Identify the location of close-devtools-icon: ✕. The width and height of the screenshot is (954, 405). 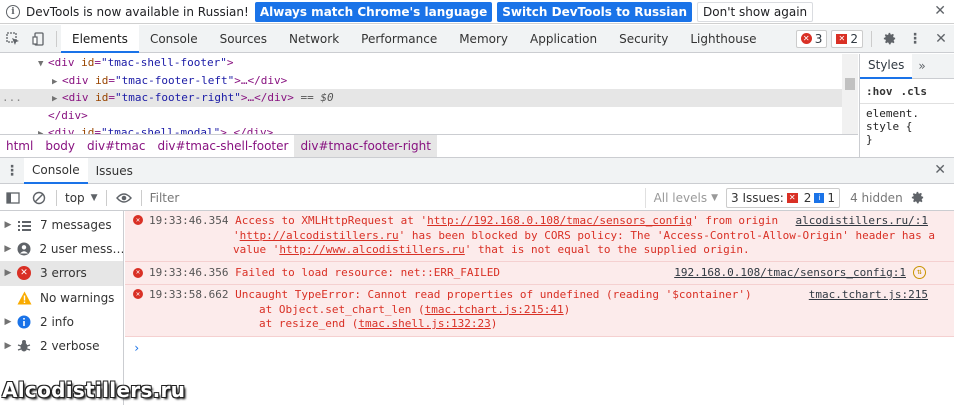
(941, 39).